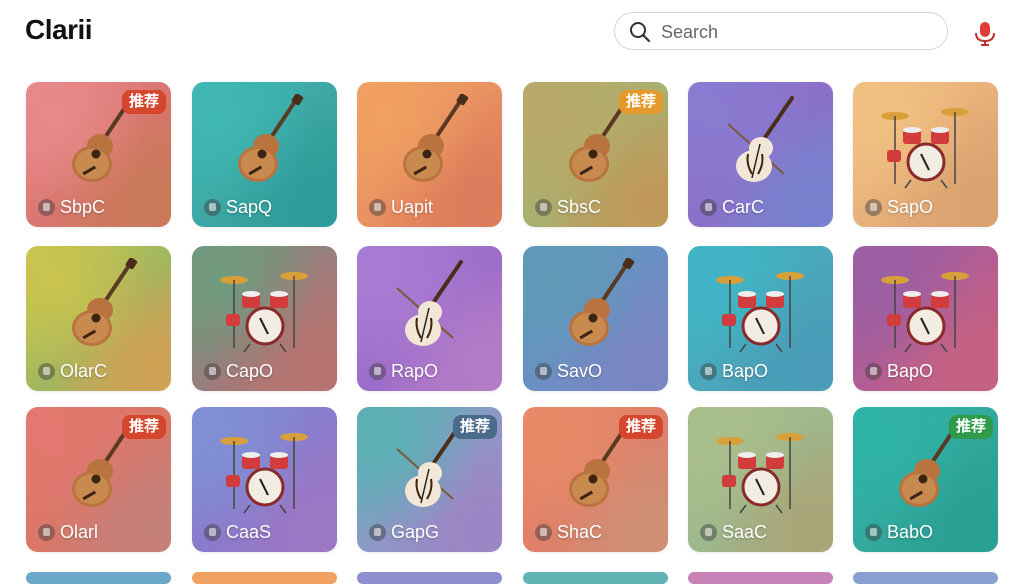 The height and width of the screenshot is (584, 1024). Describe the element at coordinates (985, 34) in the screenshot. I see `microphone-icon` at that location.